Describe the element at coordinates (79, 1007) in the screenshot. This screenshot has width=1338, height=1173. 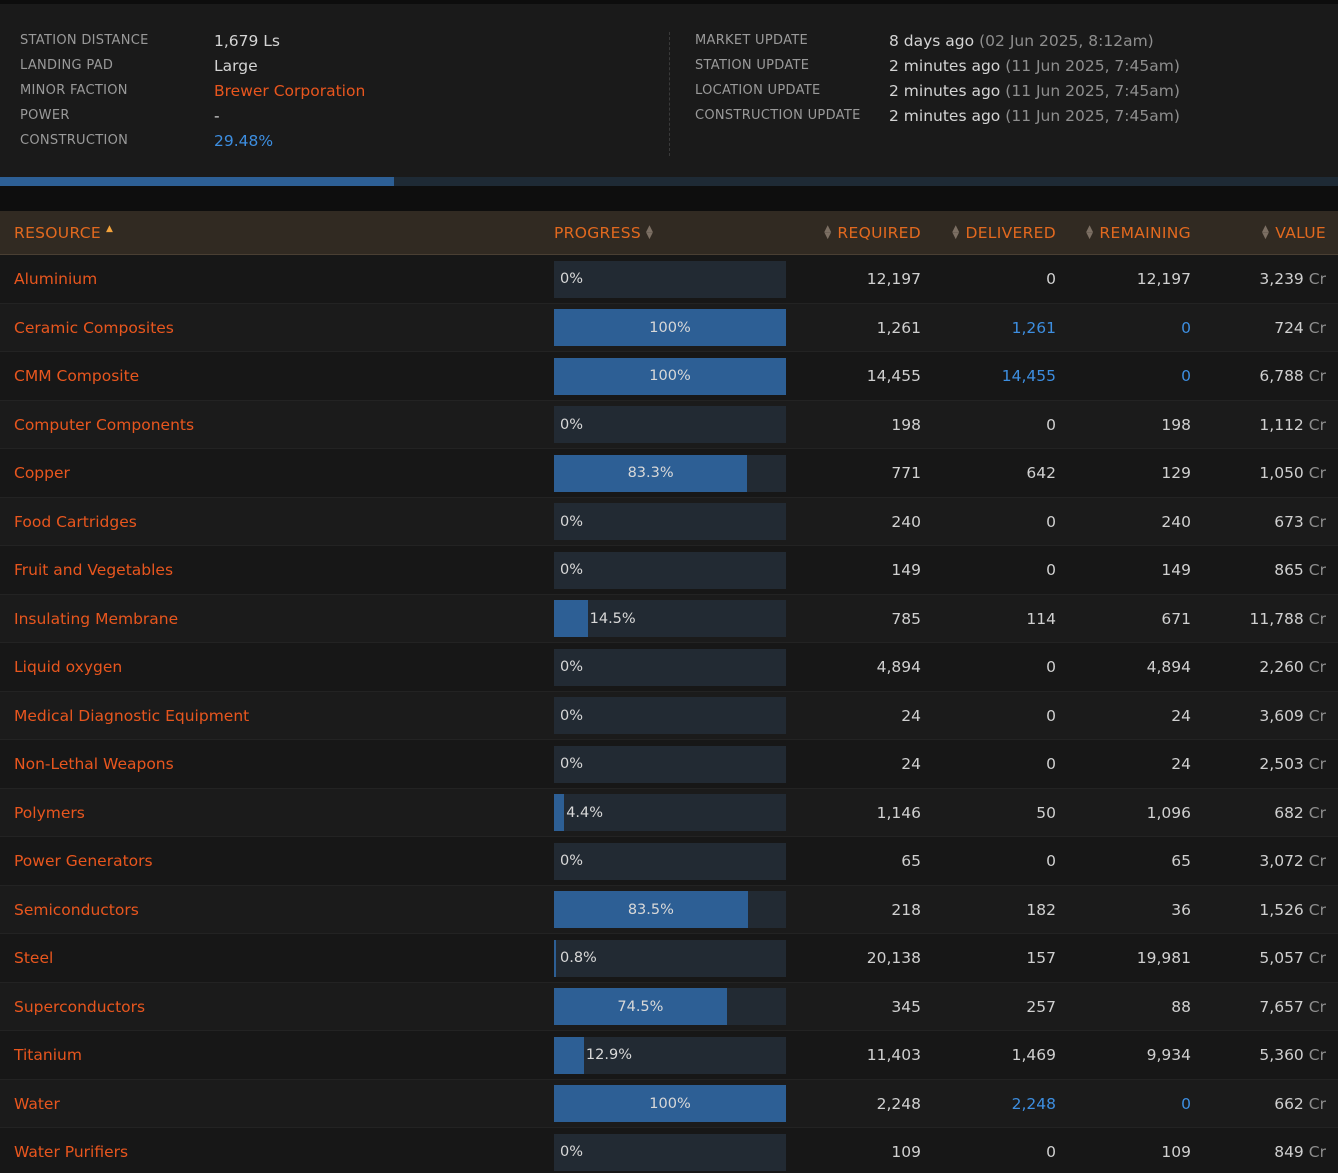
I see `resource-name-link: Superconductors` at that location.